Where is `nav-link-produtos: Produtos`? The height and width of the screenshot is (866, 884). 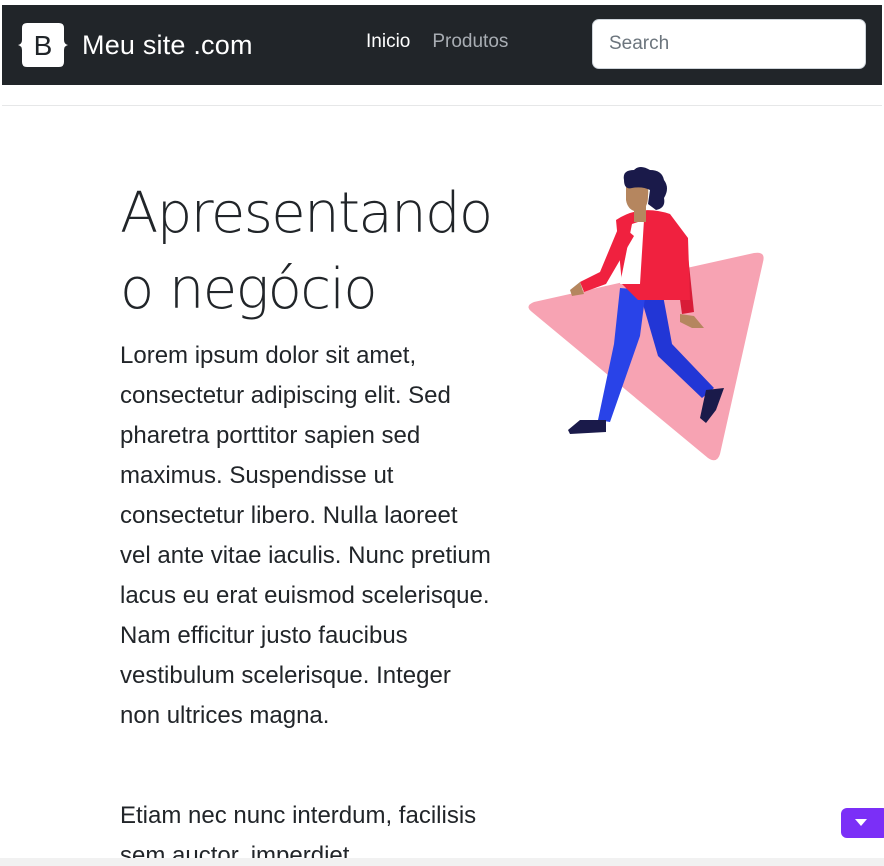 nav-link-produtos: Produtos is located at coordinates (470, 42).